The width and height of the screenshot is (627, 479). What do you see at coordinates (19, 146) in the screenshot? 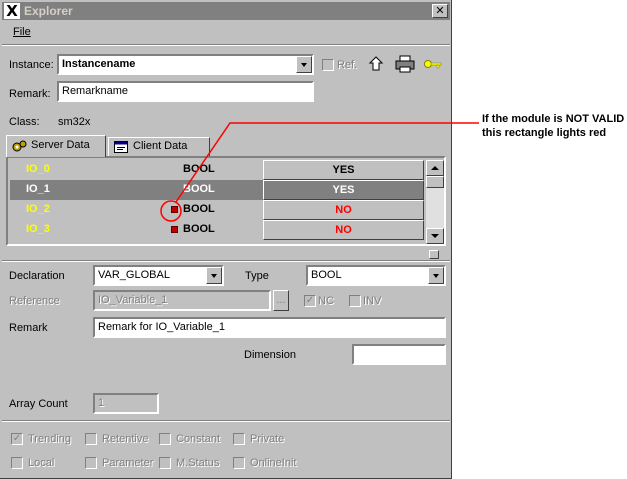
I see `gears-icon` at bounding box center [19, 146].